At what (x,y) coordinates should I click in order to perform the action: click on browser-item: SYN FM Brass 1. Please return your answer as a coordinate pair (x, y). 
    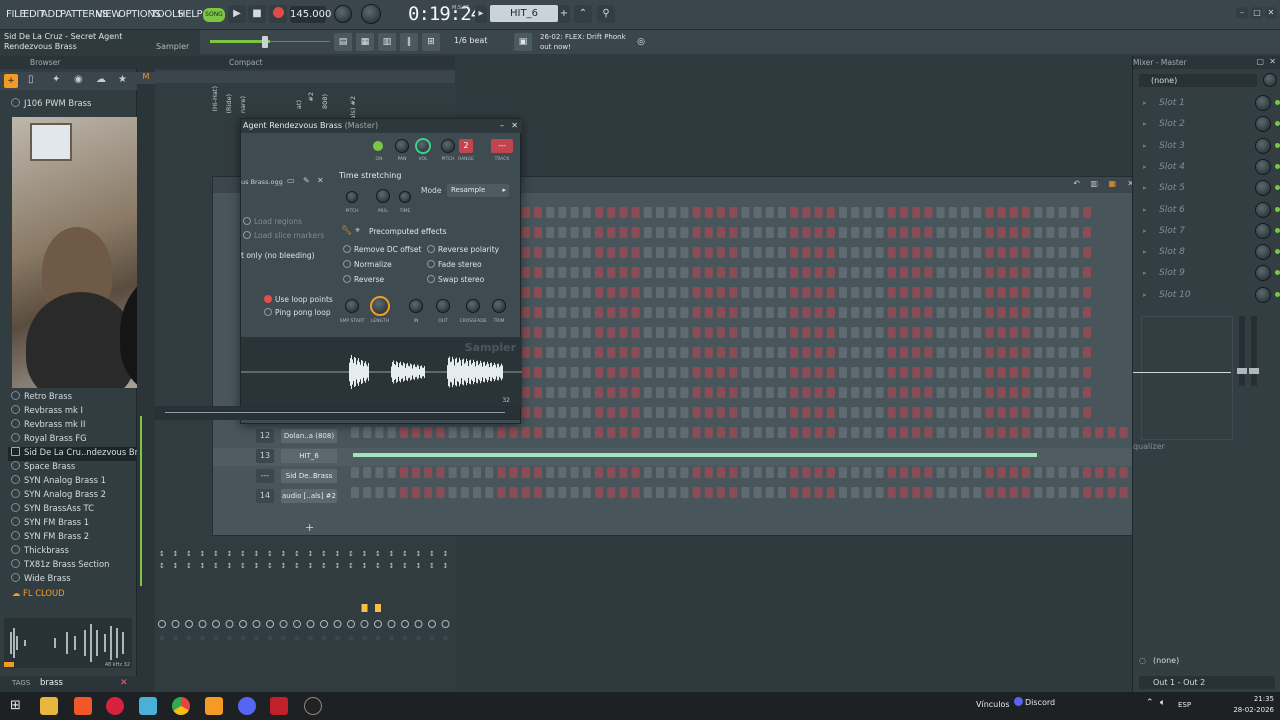
    Looking at the image, I should click on (50, 524).